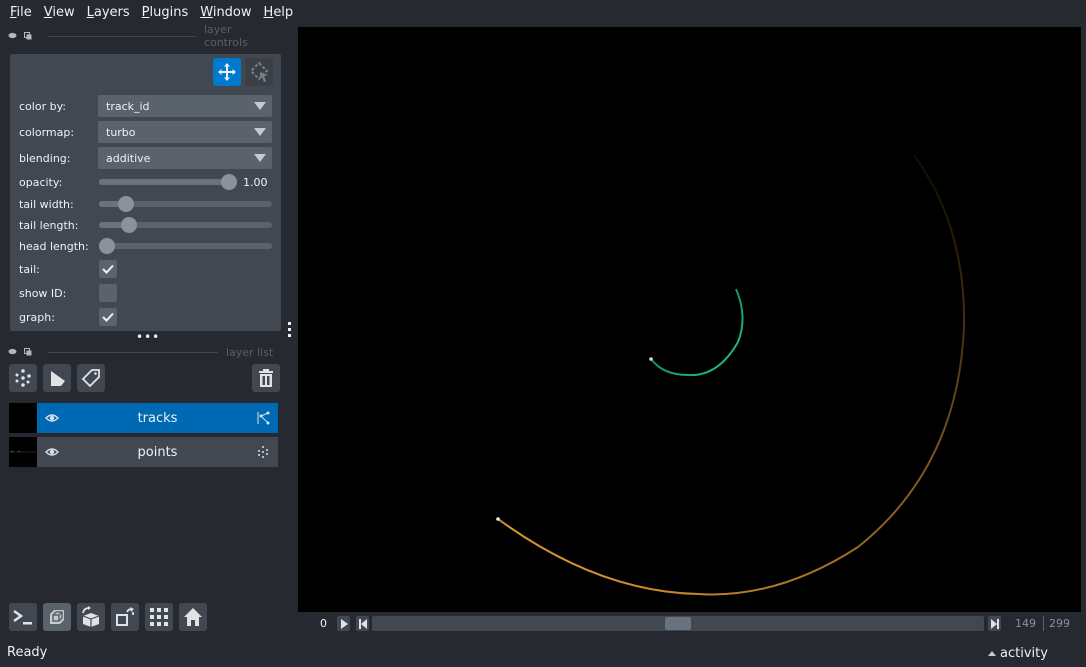 Image resolution: width=1086 pixels, height=667 pixels. I want to click on layer-row-tracks: tracks, so click(143, 418).